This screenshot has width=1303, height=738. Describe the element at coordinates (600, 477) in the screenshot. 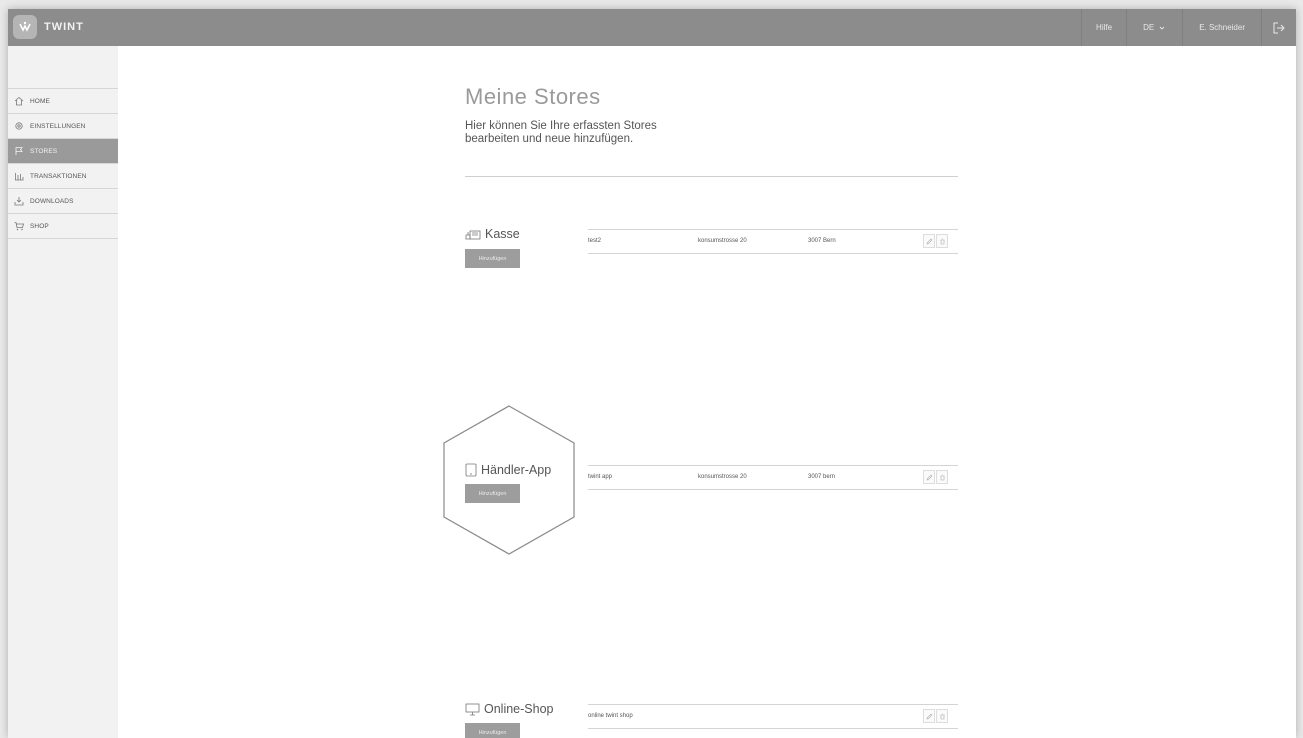

I see `store-name: twint app` at that location.